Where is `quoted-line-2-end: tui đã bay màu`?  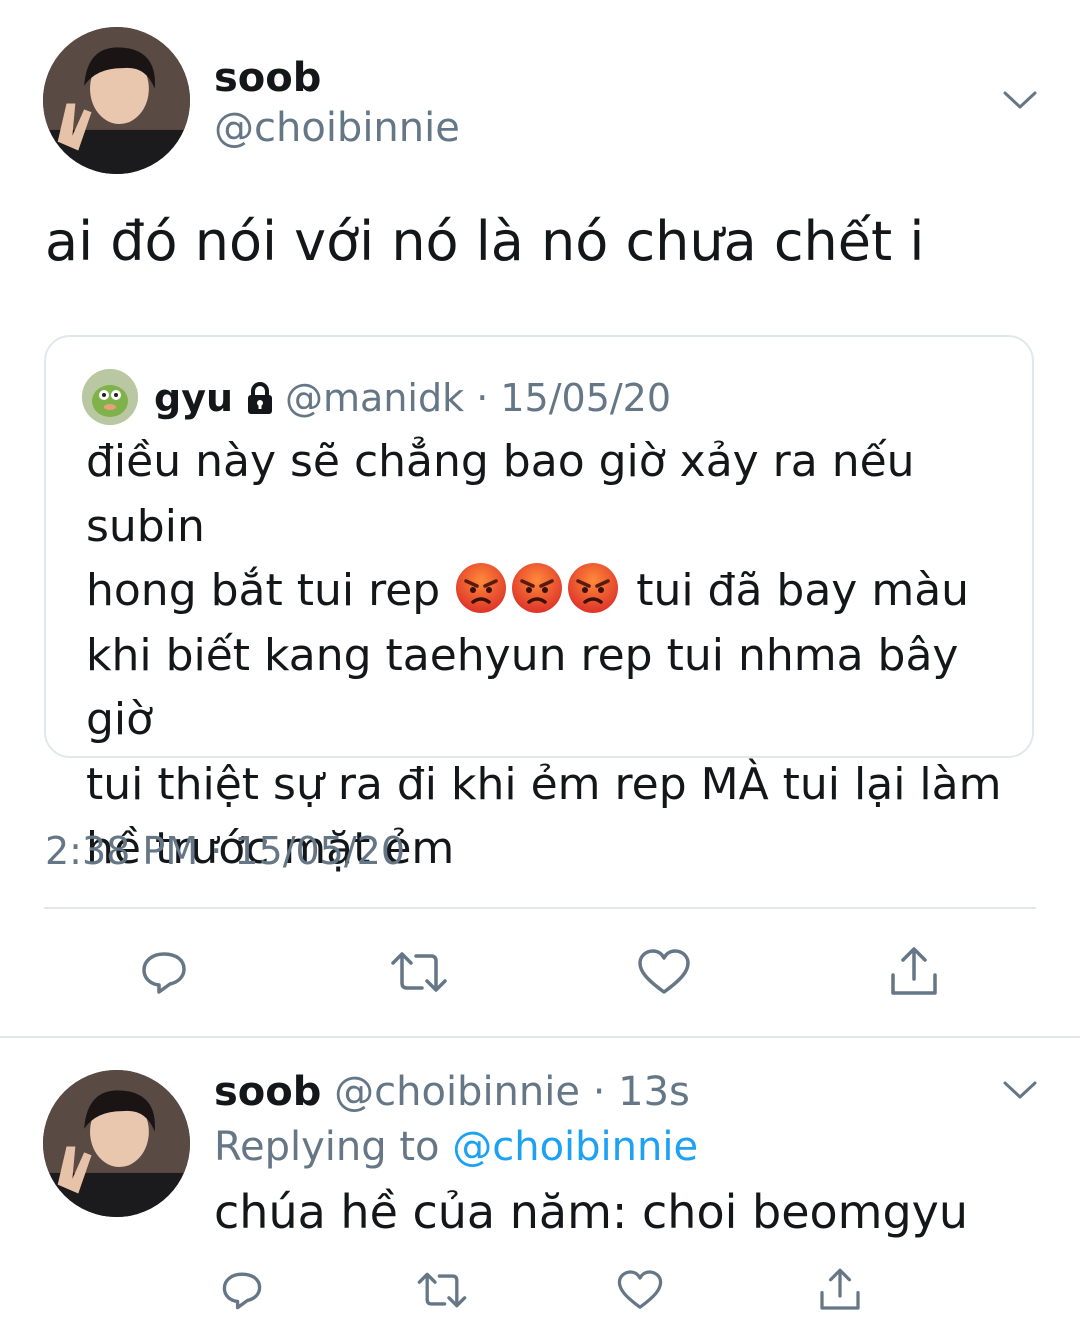 quoted-line-2-end: tui đã bay màu is located at coordinates (796, 590).